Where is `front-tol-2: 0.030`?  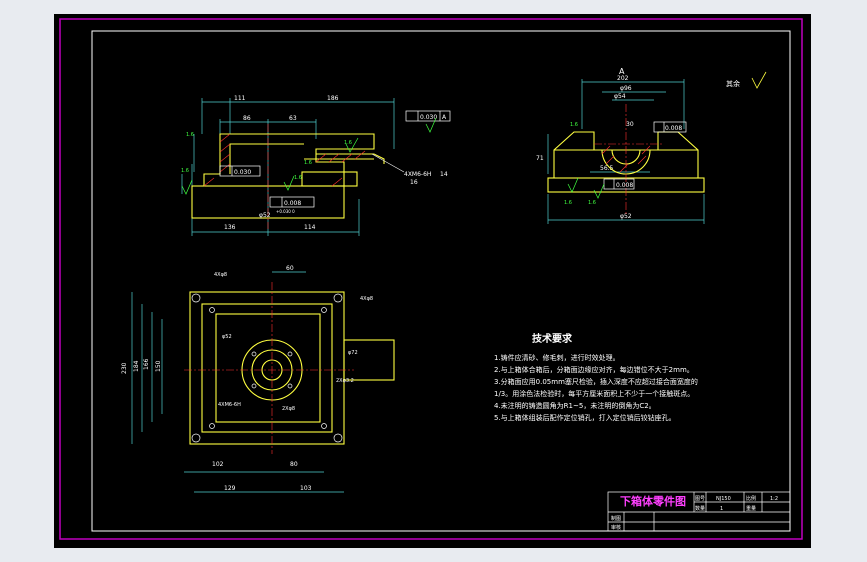
front-tol-2: 0.030 is located at coordinates (242, 172).